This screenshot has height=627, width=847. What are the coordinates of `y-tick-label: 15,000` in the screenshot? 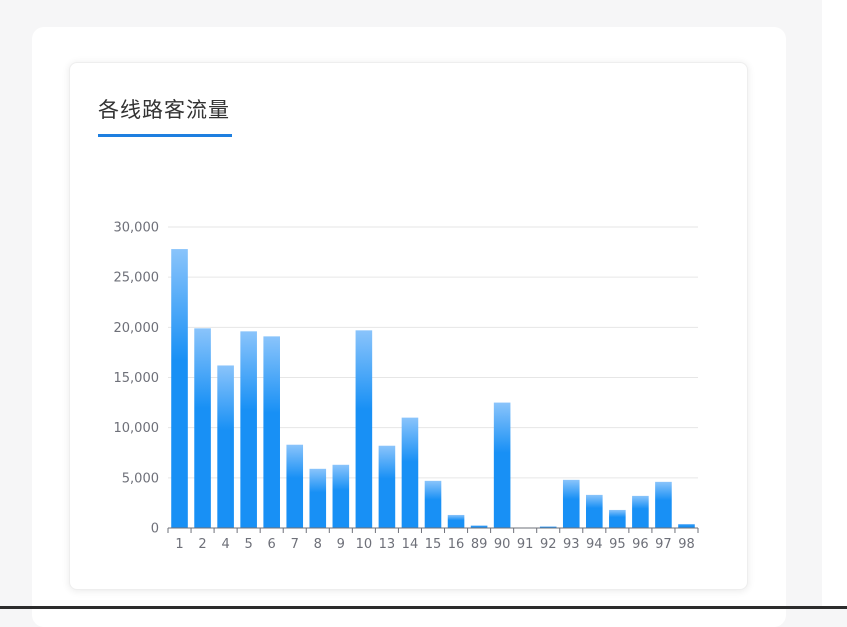 It's located at (137, 378).